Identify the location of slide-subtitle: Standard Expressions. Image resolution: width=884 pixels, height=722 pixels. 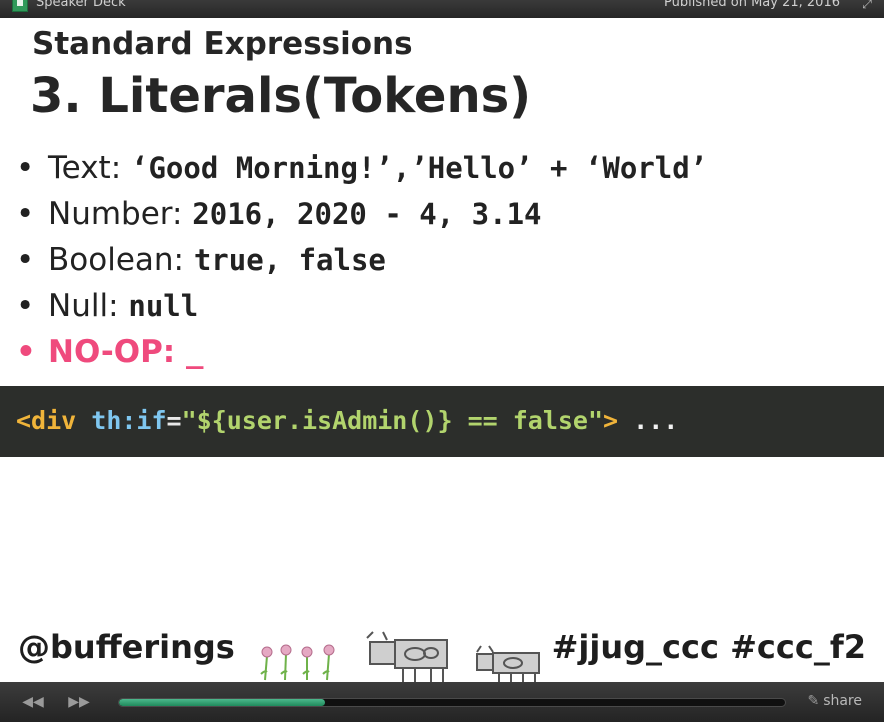
(222, 44).